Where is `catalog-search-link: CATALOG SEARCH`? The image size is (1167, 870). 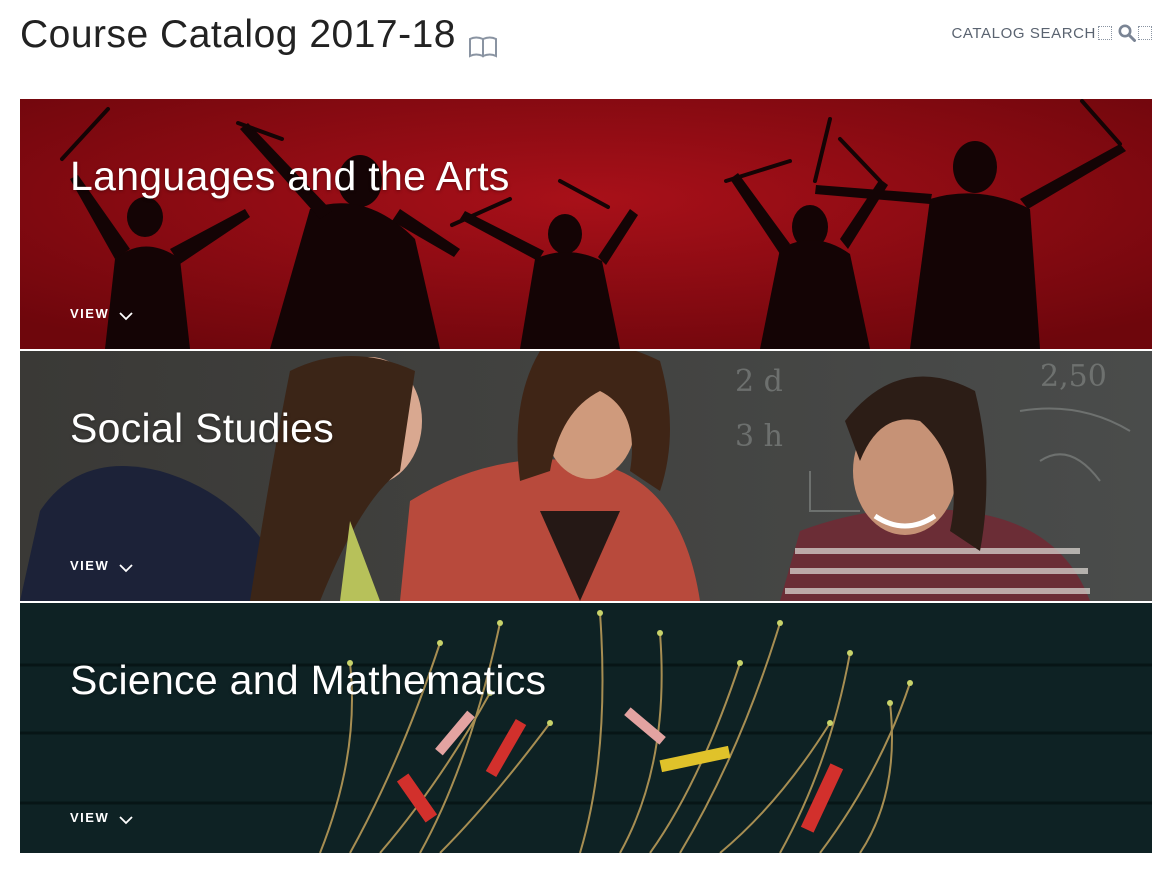
catalog-search-link: CATALOG SEARCH is located at coordinates (1051, 33).